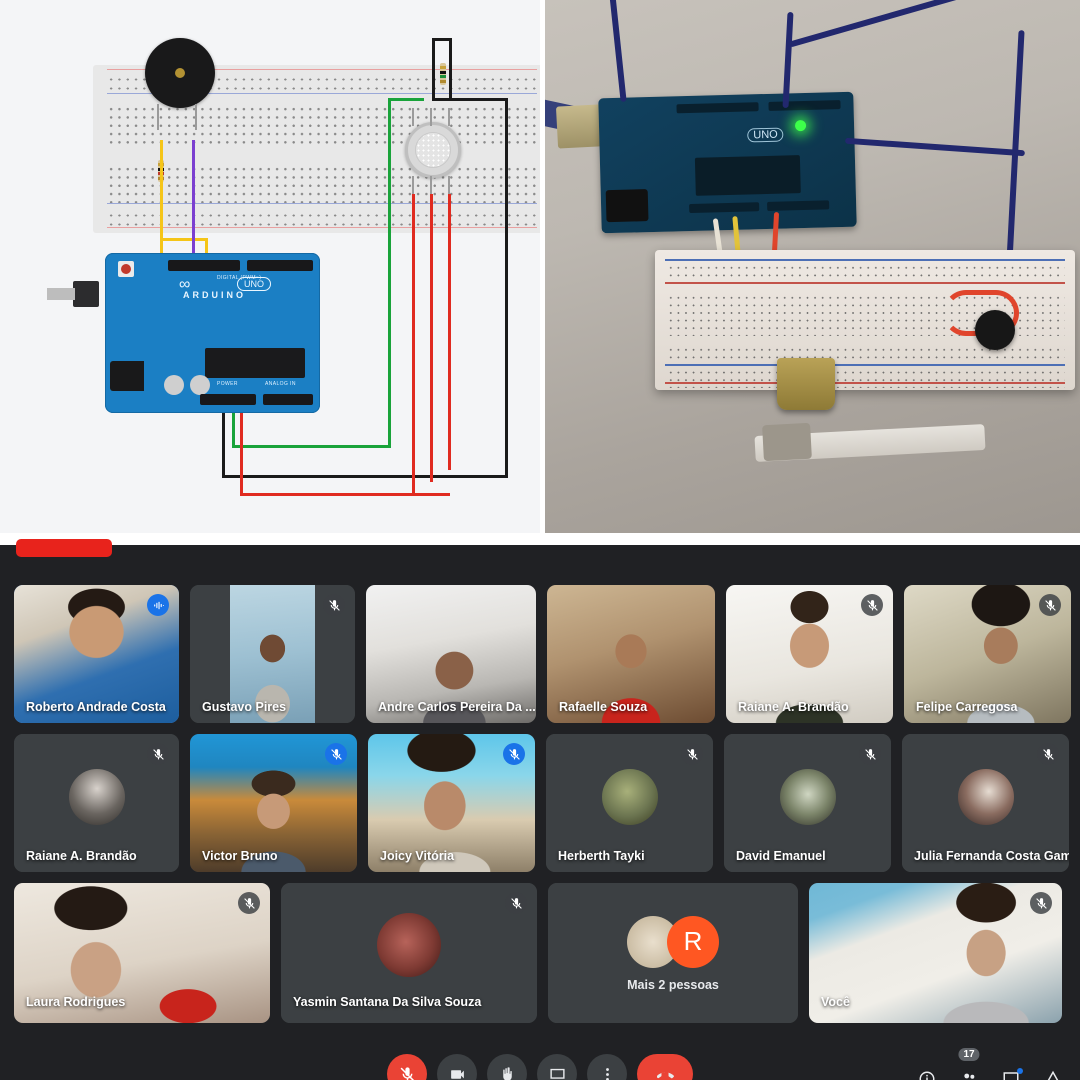 This screenshot has height=1080, width=1080. Describe the element at coordinates (126, 269) in the screenshot. I see `reset-button` at that location.